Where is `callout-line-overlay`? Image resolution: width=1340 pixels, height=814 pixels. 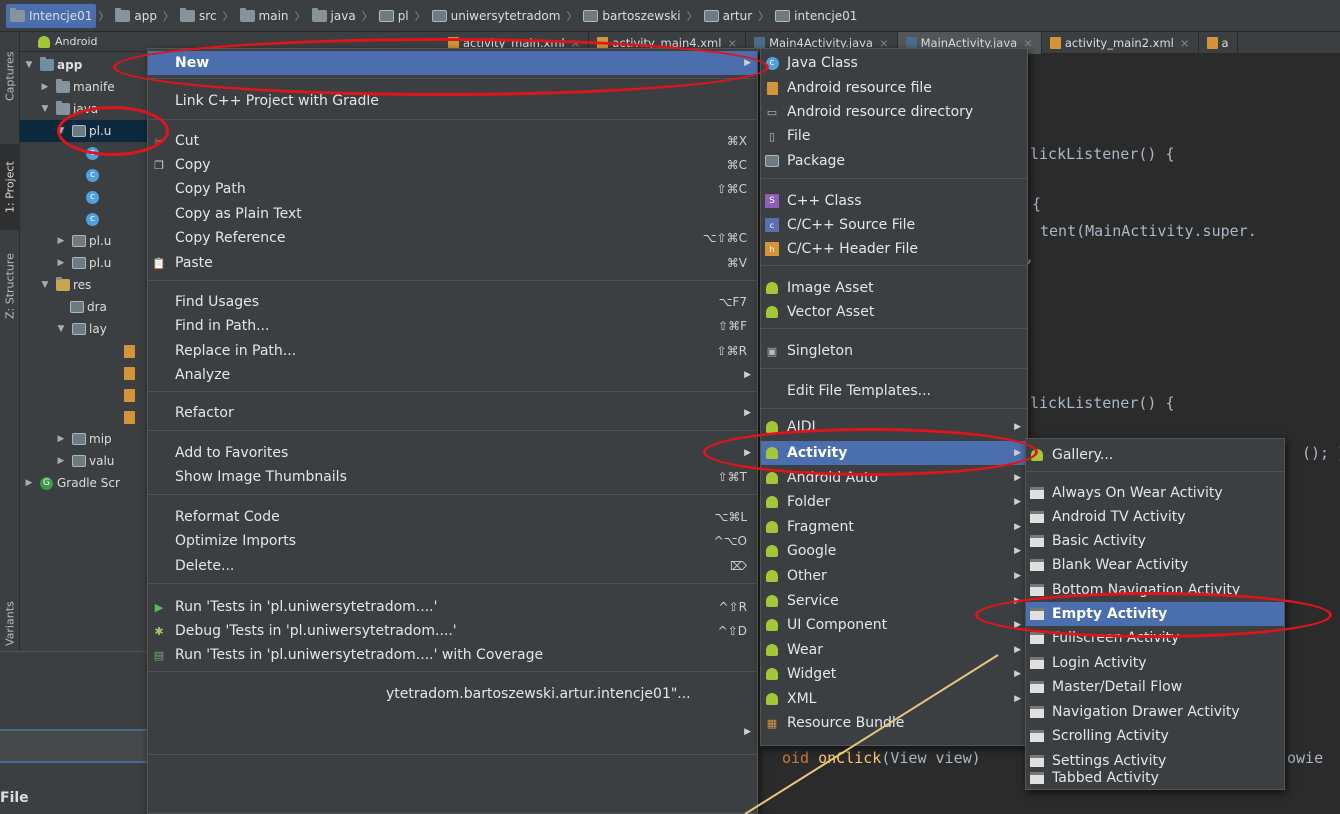
callout-line-overlay is located at coordinates (871, 734).